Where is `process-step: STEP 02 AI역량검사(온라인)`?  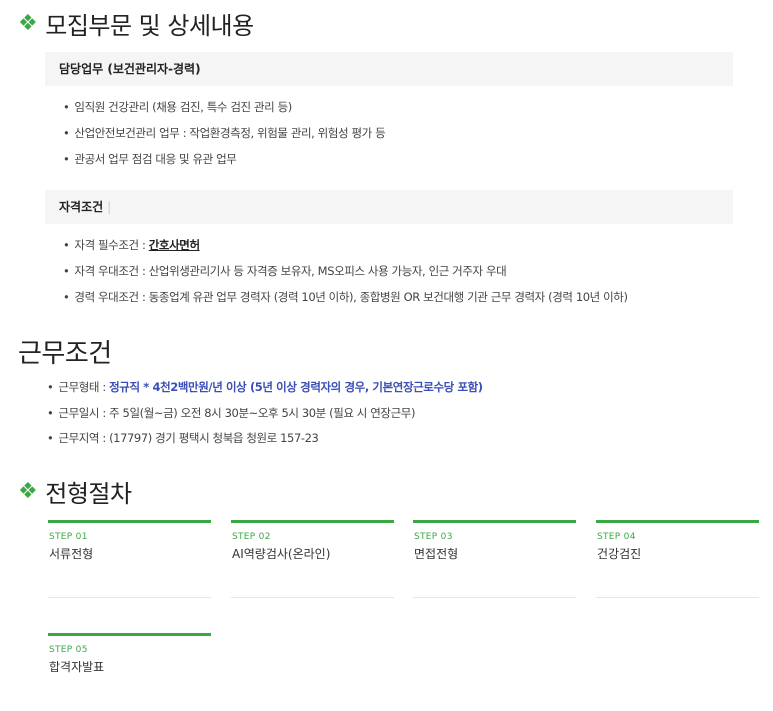 process-step: STEP 02 AI역량검사(온라인) is located at coordinates (312, 559).